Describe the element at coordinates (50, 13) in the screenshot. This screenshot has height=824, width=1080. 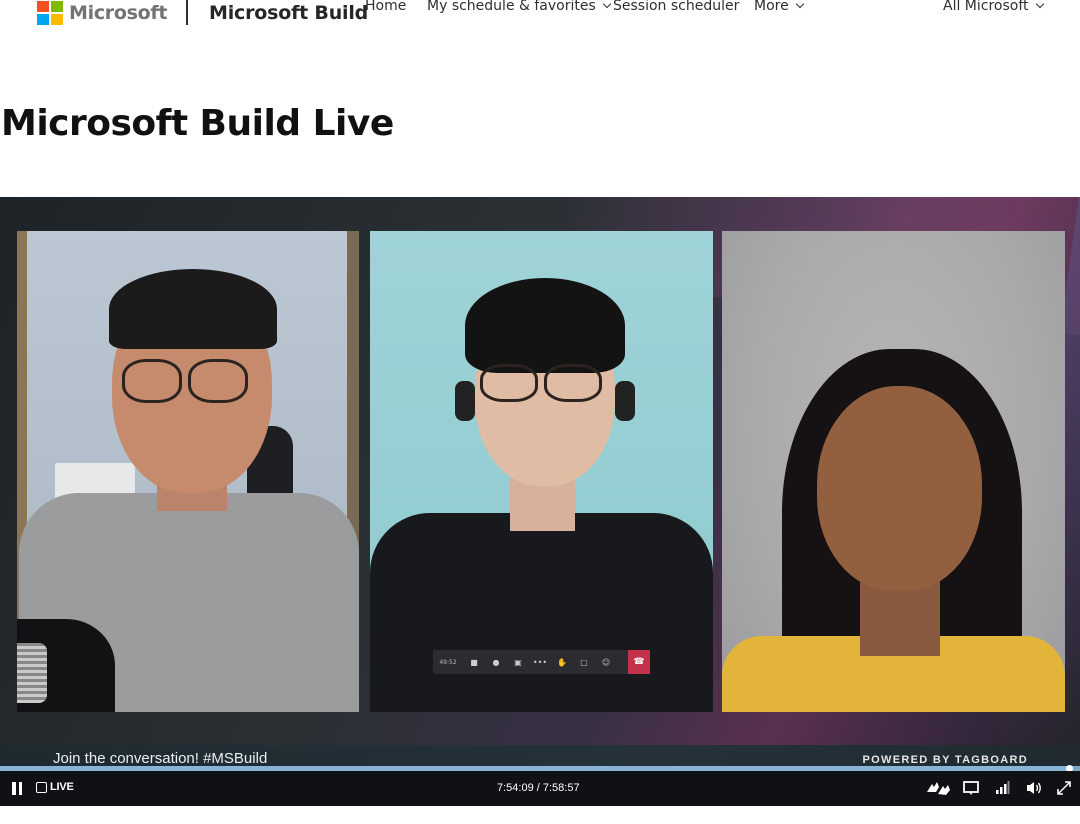
I see `microsoft-logo-icon` at that location.